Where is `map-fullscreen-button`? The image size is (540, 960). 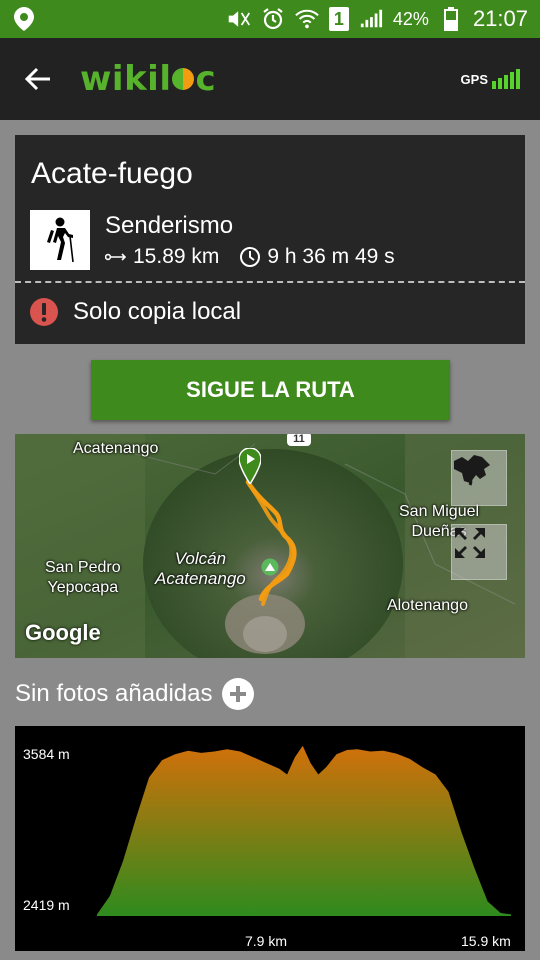
map-fullscreen-button is located at coordinates (479, 552).